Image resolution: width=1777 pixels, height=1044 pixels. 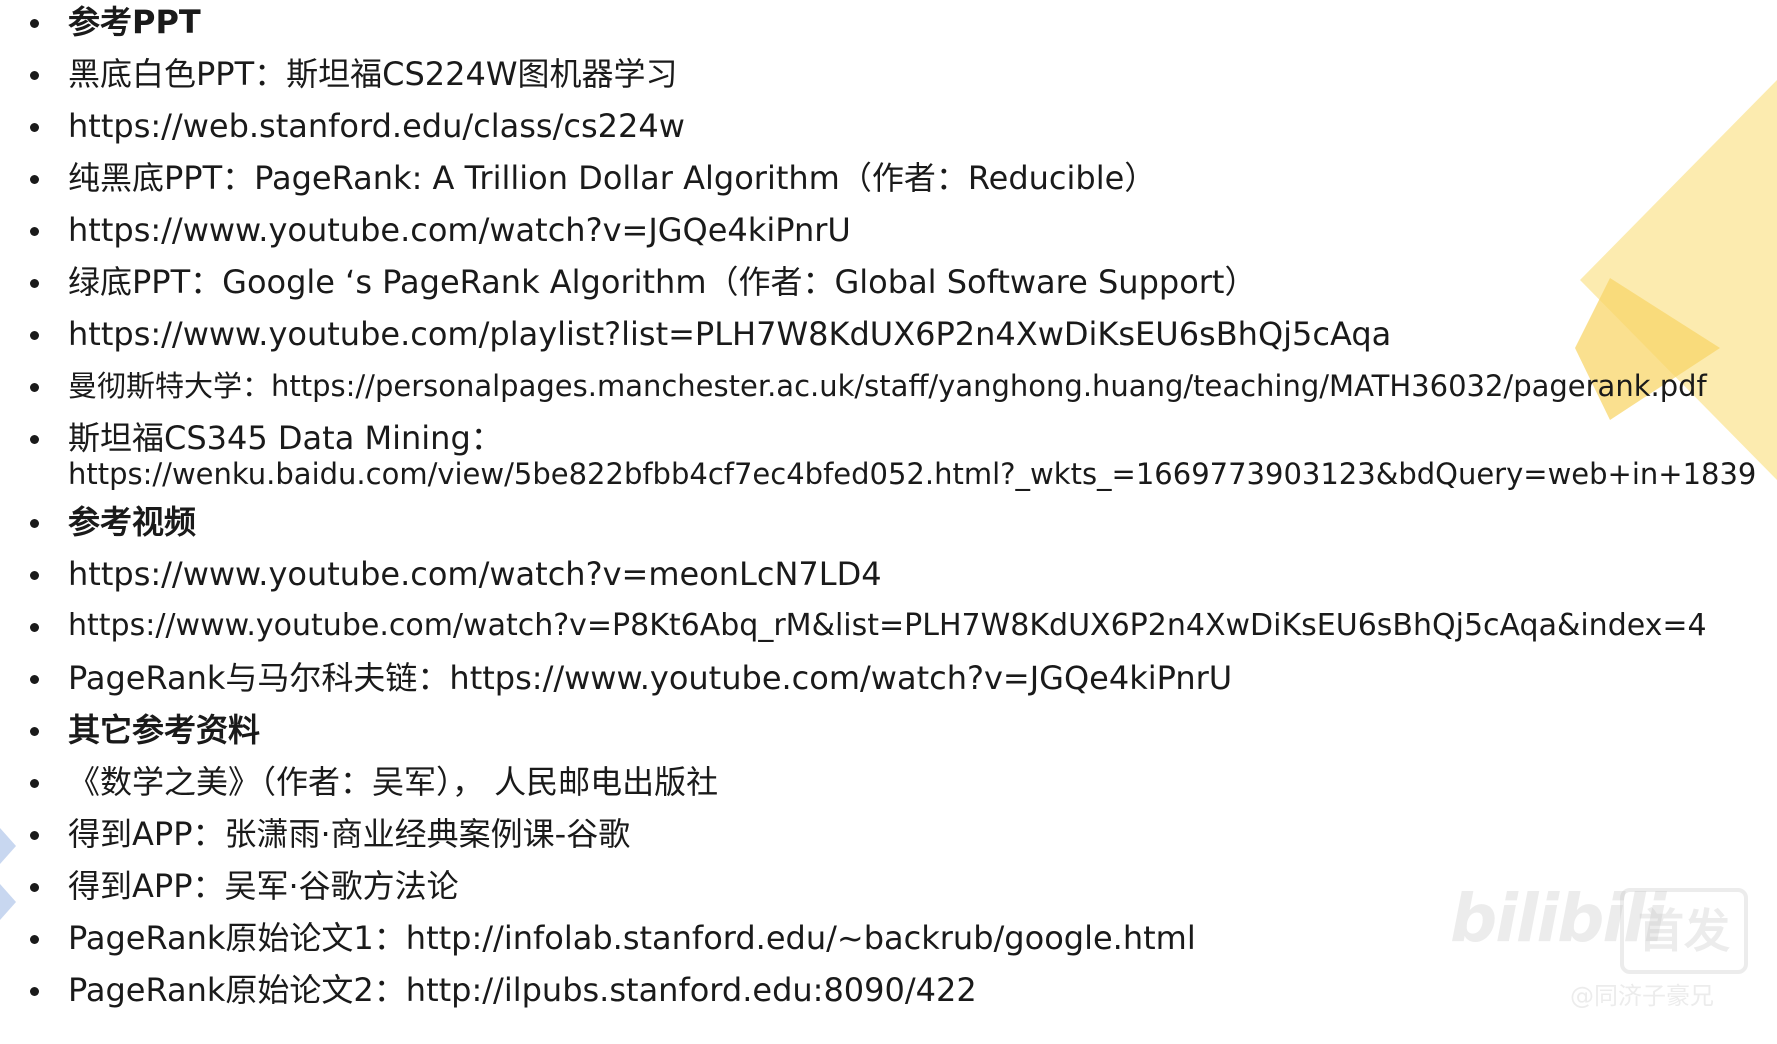 I want to click on bilibili-watermark: bilibili 首发 @同济子豪兄, so click(x=1599, y=950).